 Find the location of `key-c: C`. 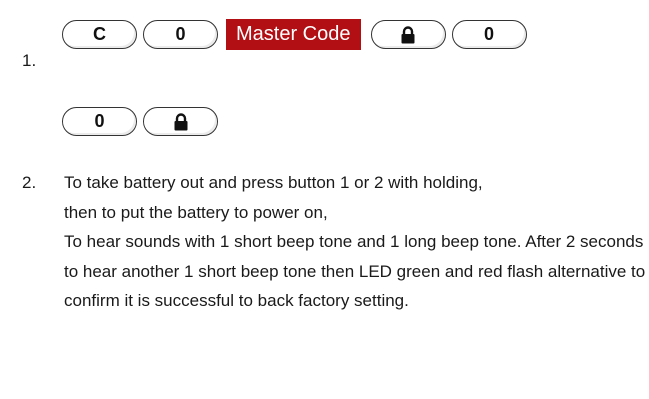

key-c: C is located at coordinates (99, 34).